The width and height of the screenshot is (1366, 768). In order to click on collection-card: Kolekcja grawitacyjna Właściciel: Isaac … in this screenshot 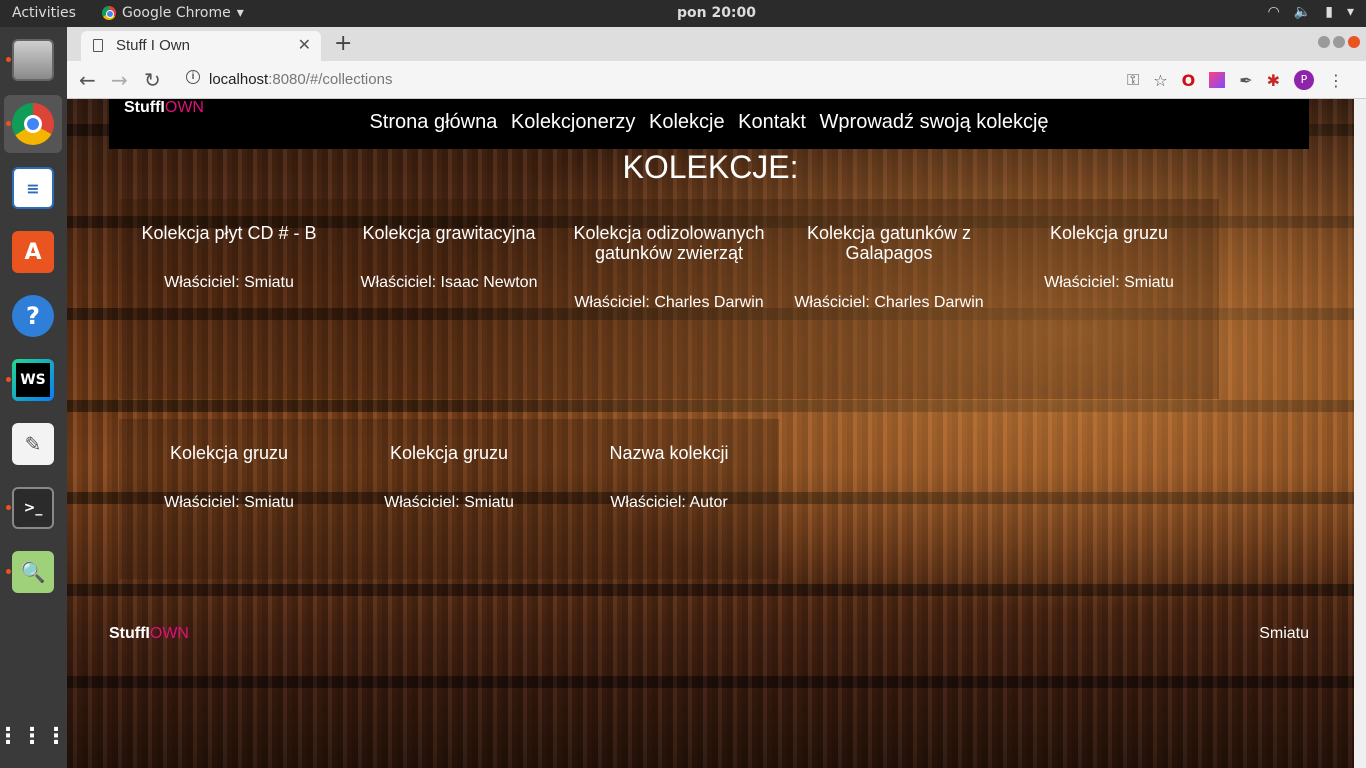, I will do `click(449, 299)`.